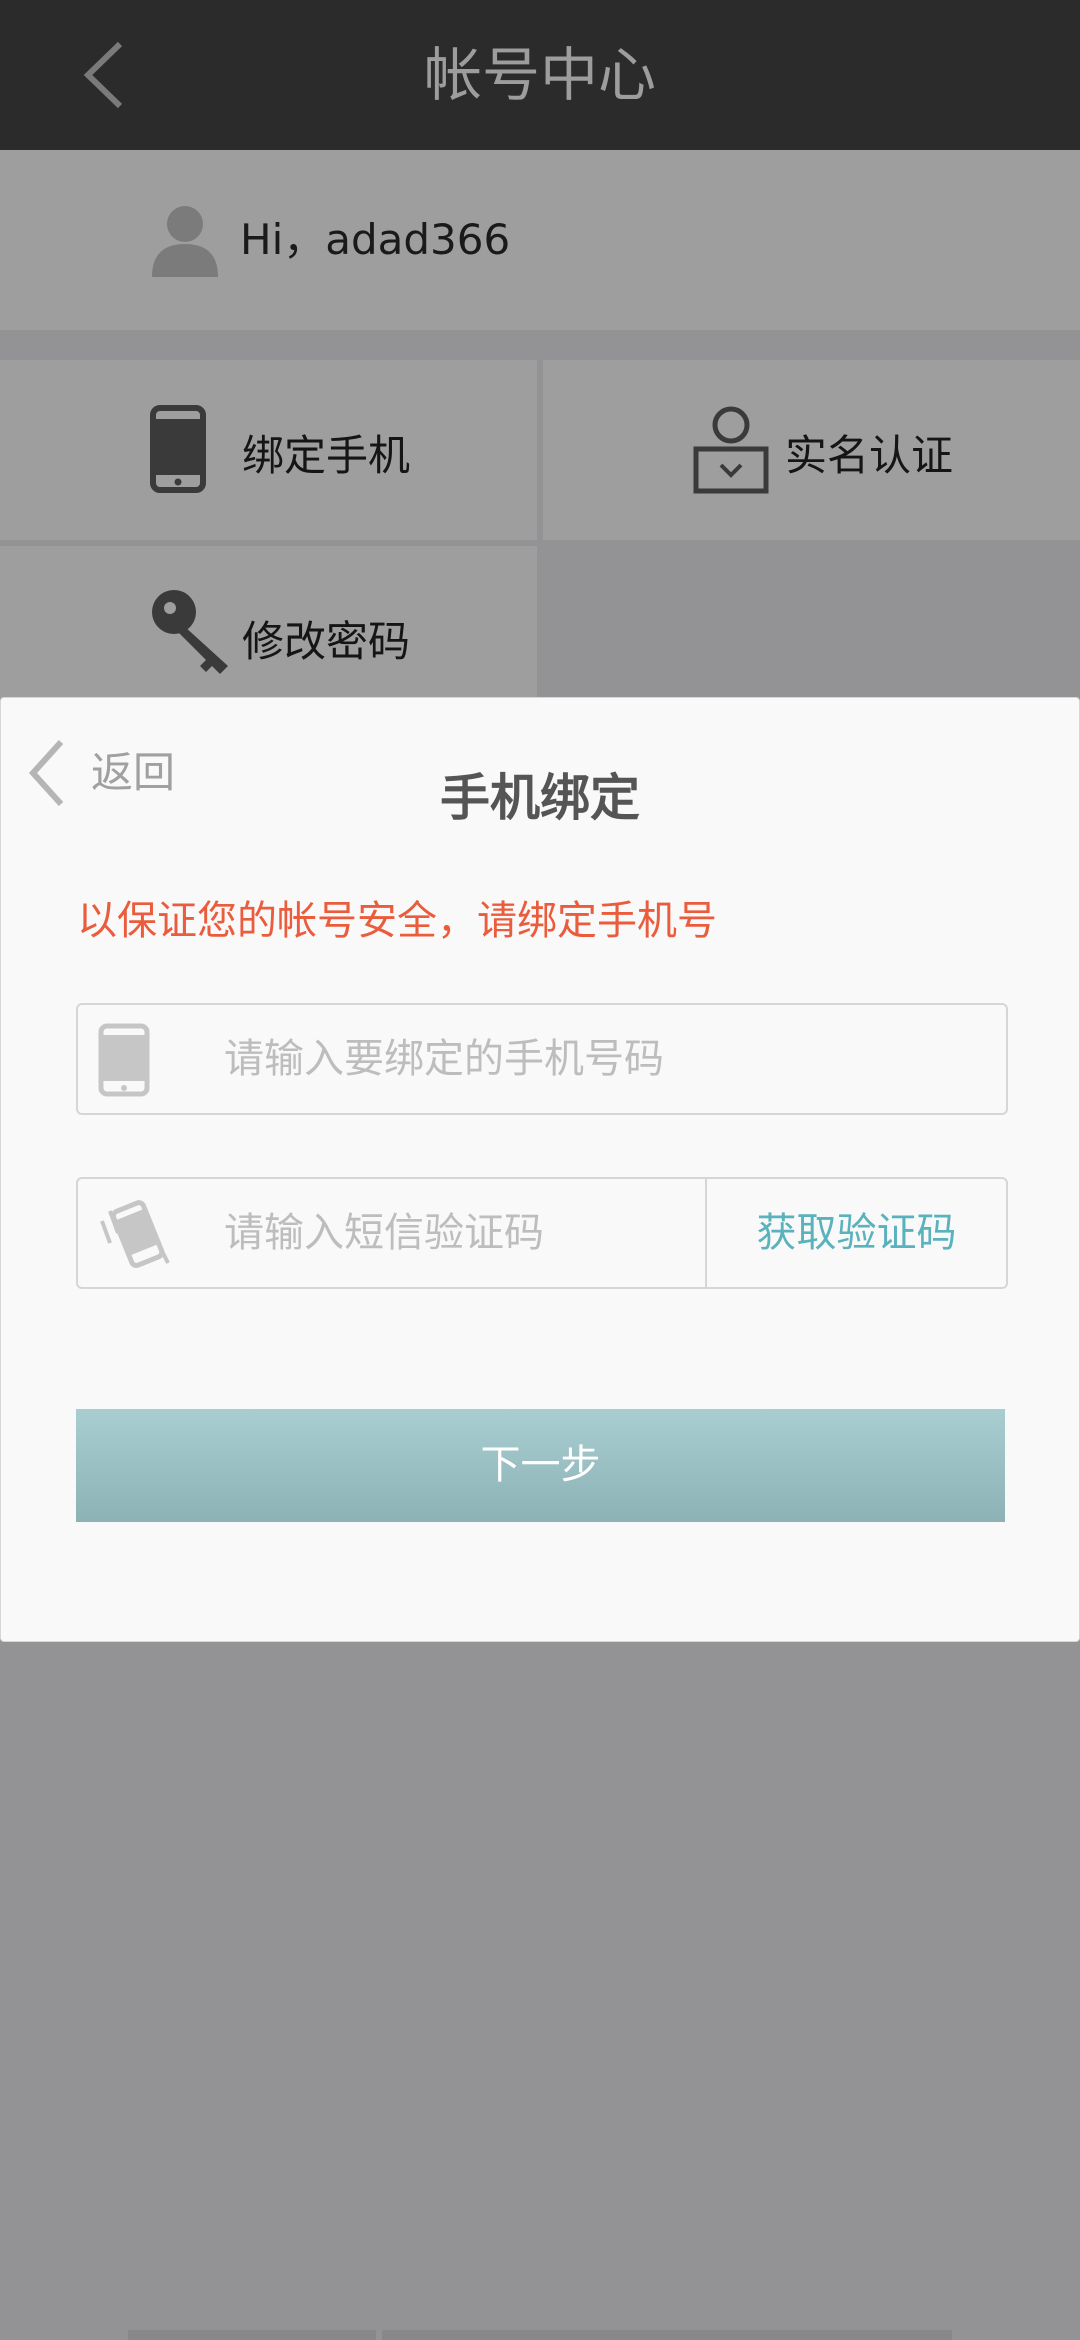 This screenshot has height=2340, width=1080. Describe the element at coordinates (540, 240) in the screenshot. I see `user-greeting-row: Hi，adad366` at that location.